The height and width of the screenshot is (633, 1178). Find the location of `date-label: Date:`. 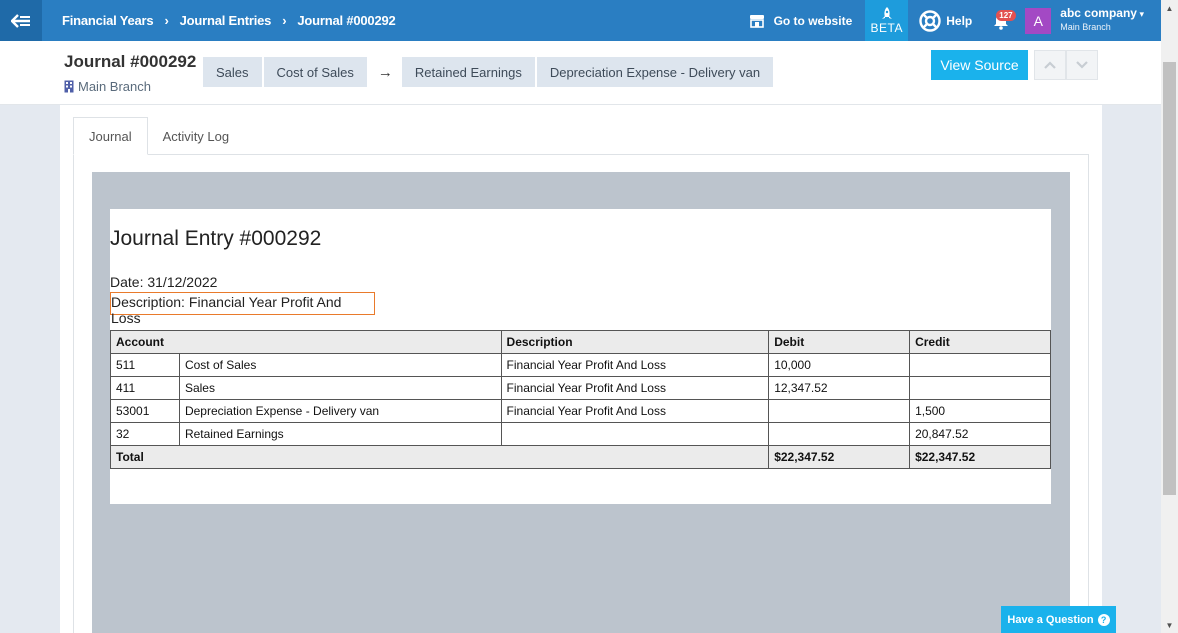

date-label: Date: is located at coordinates (127, 282).